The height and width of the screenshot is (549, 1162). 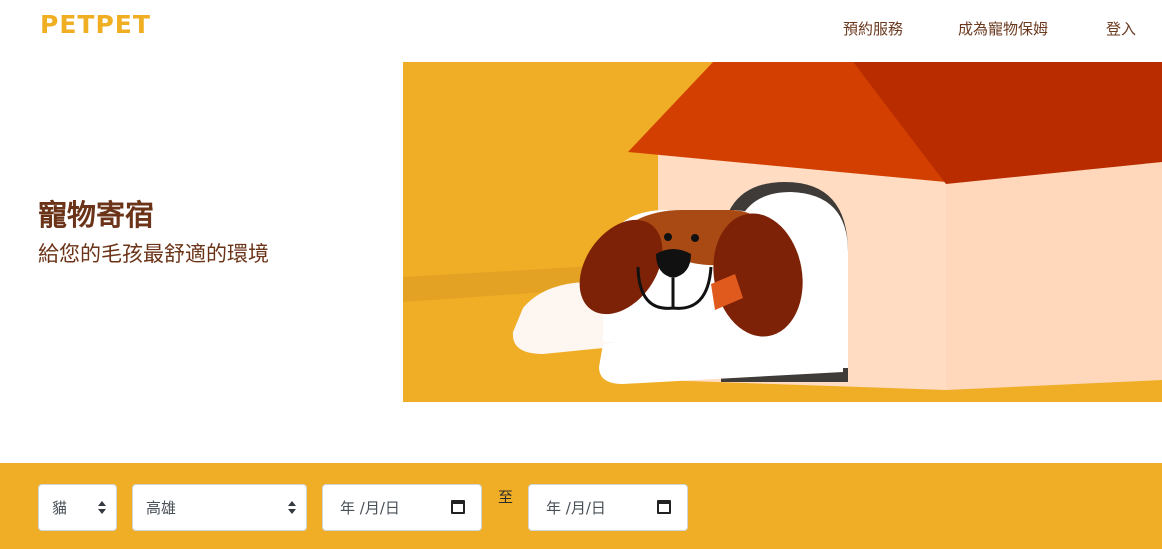 I want to click on city-select: 高雄, so click(x=219, y=507).